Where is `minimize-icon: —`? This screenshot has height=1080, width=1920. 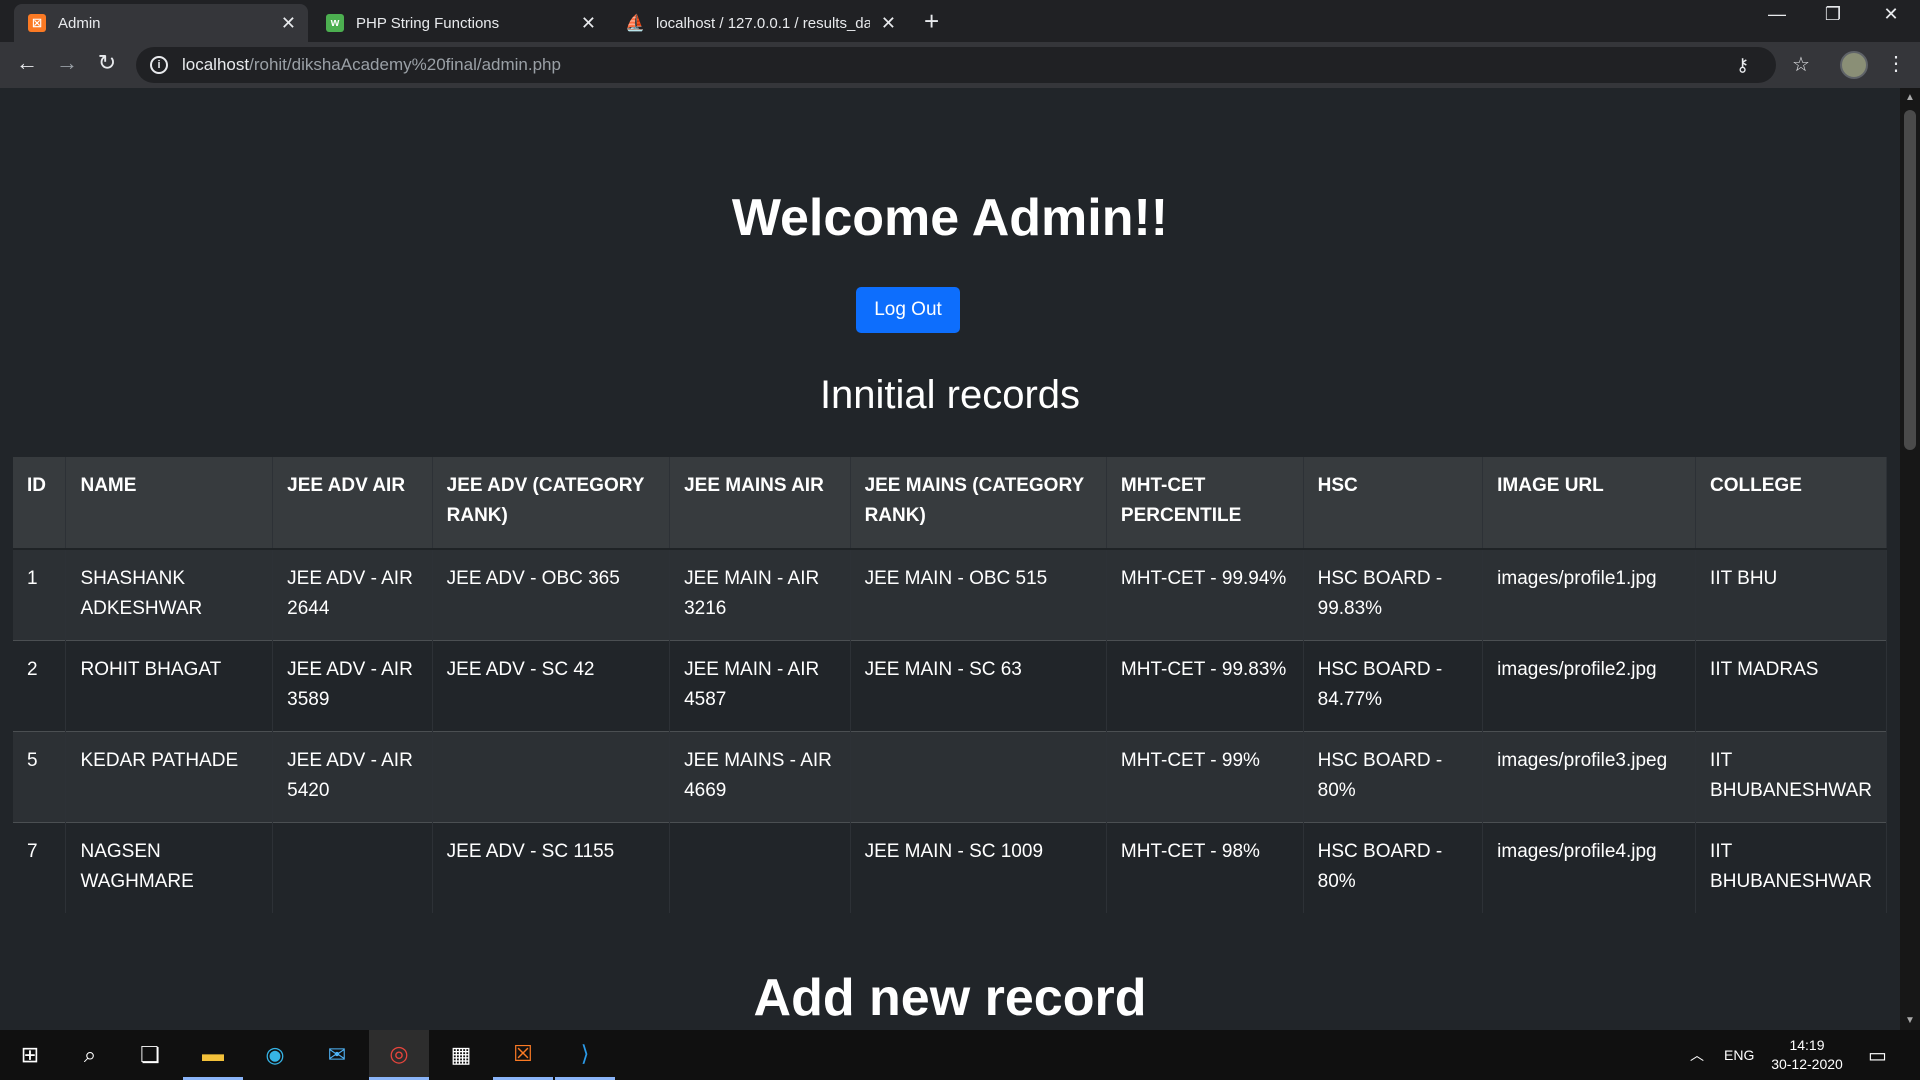 minimize-icon: — is located at coordinates (1777, 14).